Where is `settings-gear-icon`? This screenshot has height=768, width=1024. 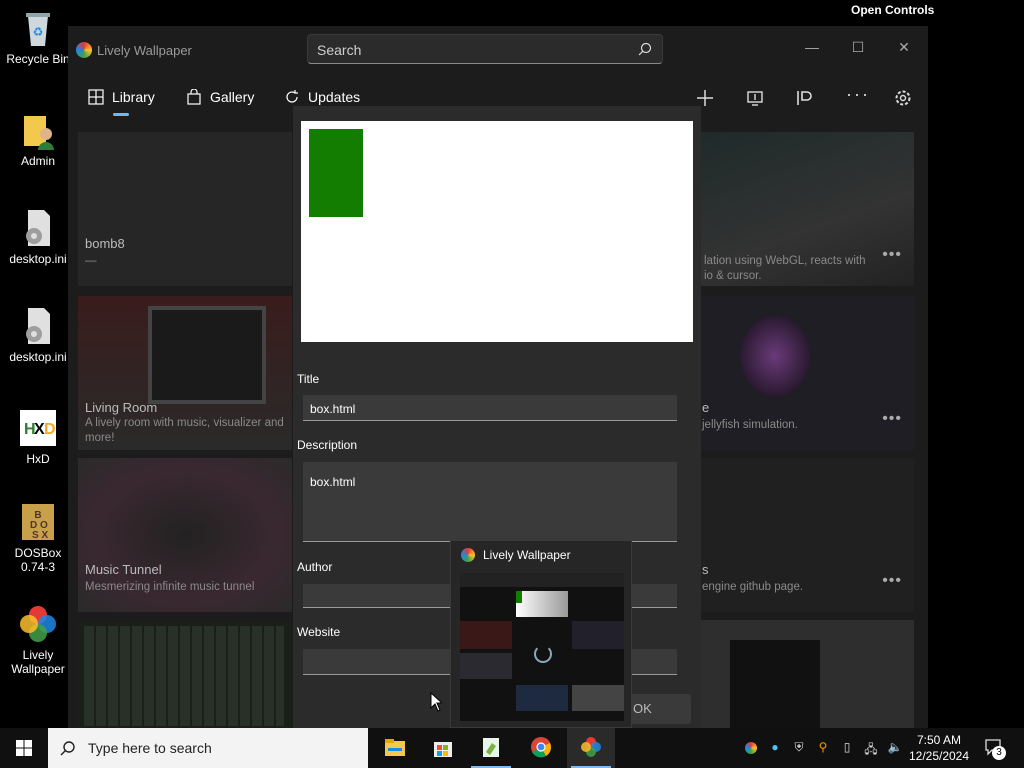
settings-gear-icon is located at coordinates (903, 98).